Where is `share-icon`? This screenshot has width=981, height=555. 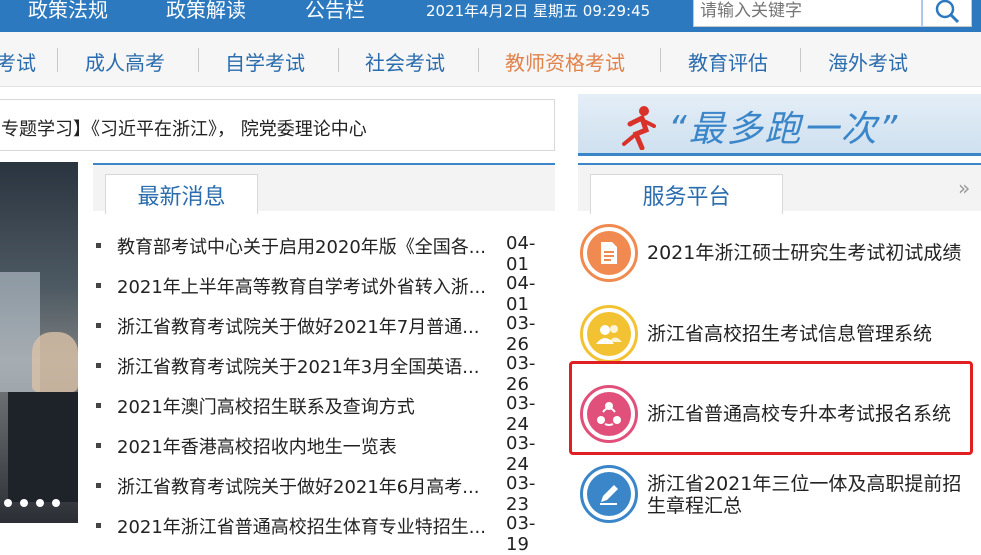 share-icon is located at coordinates (609, 414).